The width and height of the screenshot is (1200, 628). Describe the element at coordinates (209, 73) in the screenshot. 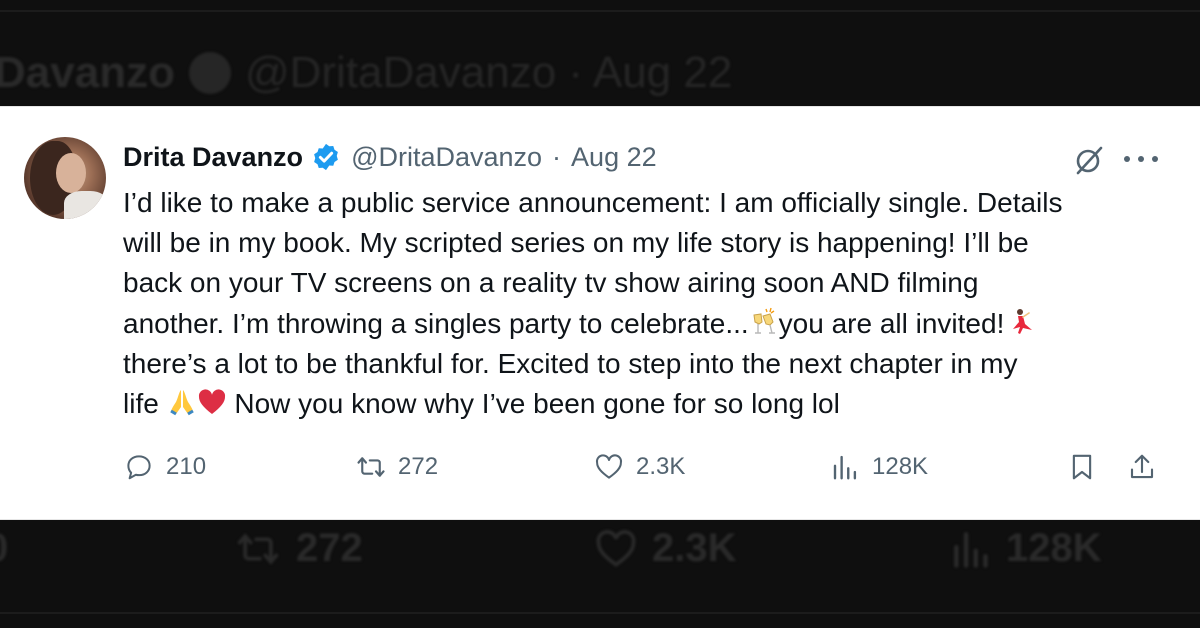

I see `background-verified-icon` at that location.